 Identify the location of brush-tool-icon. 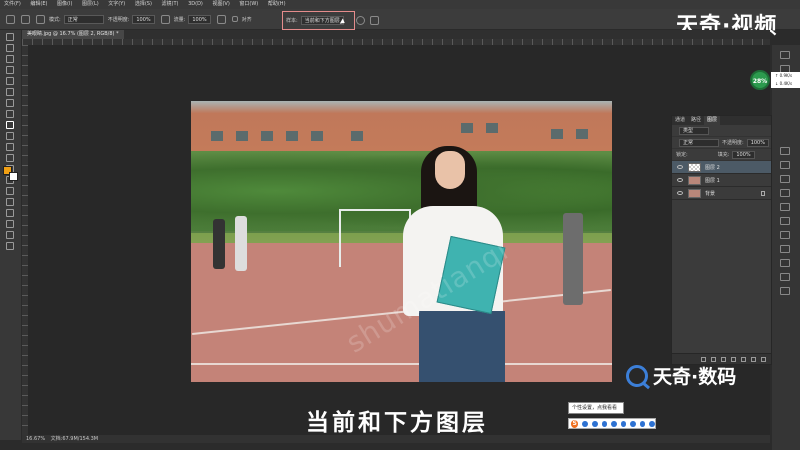
(10, 114).